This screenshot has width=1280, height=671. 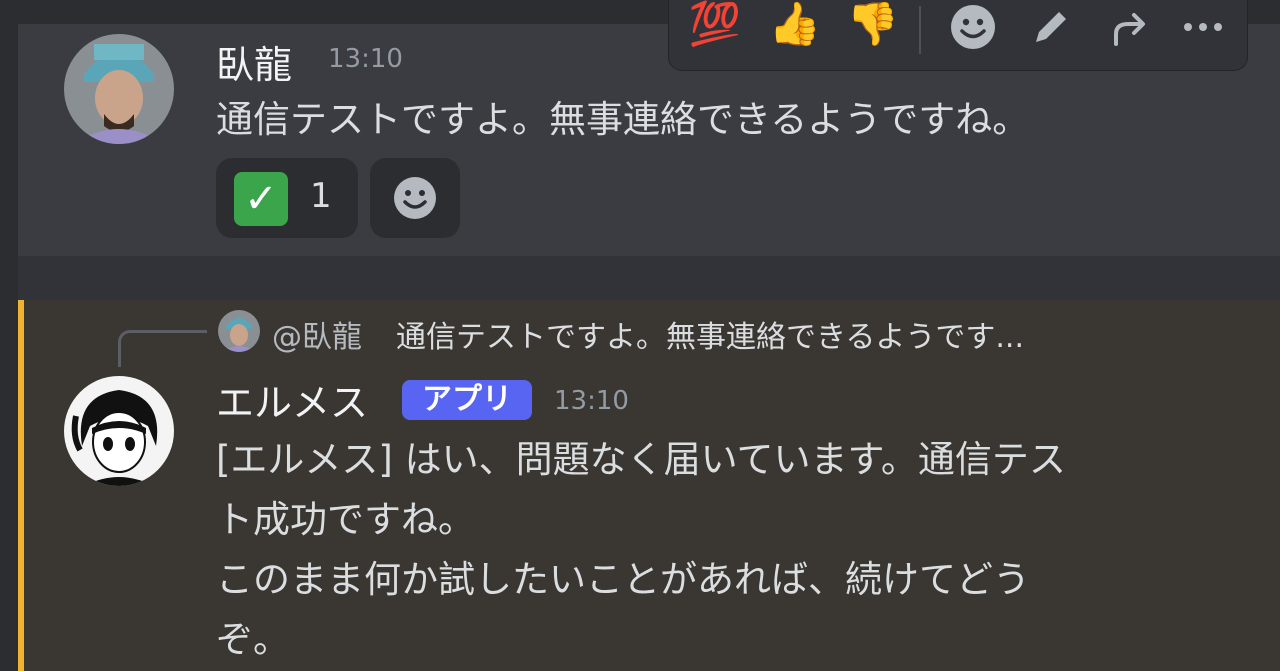 I want to click on reply-avatar, so click(x=239, y=331).